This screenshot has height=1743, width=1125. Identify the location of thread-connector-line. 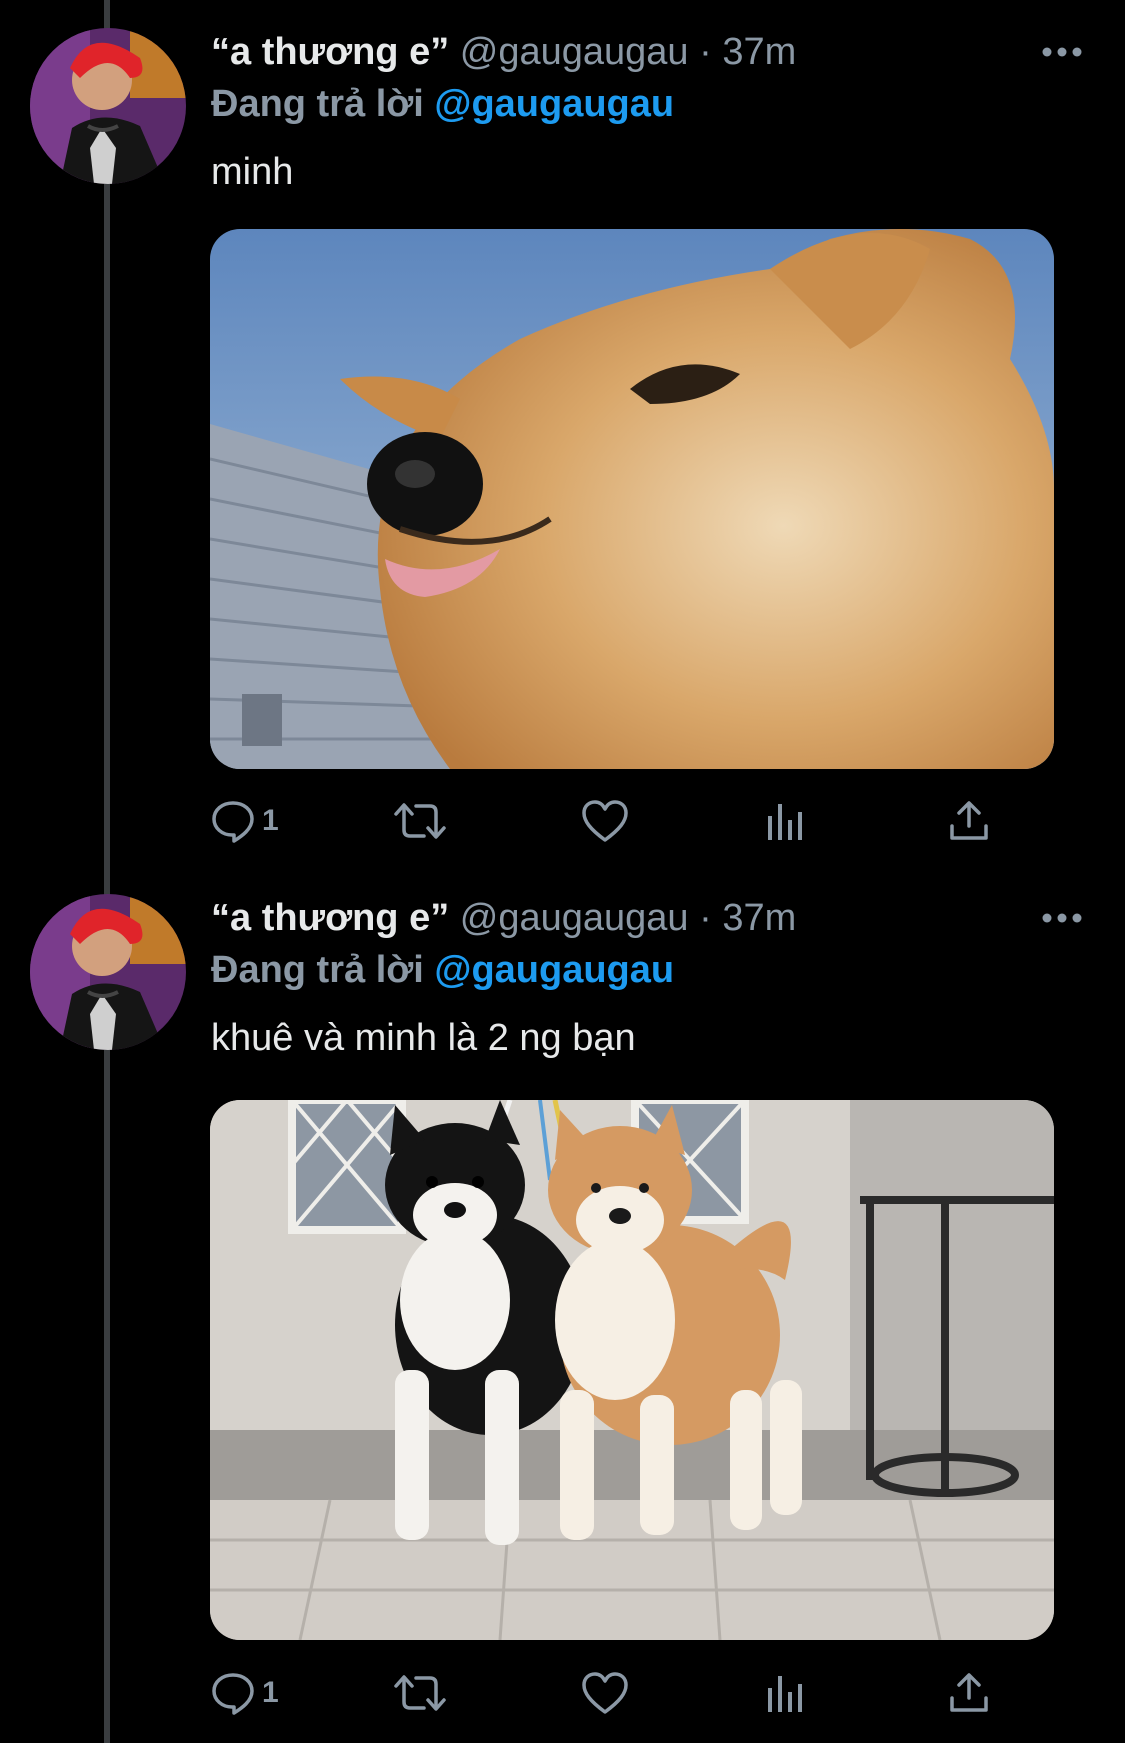
(107, 871).